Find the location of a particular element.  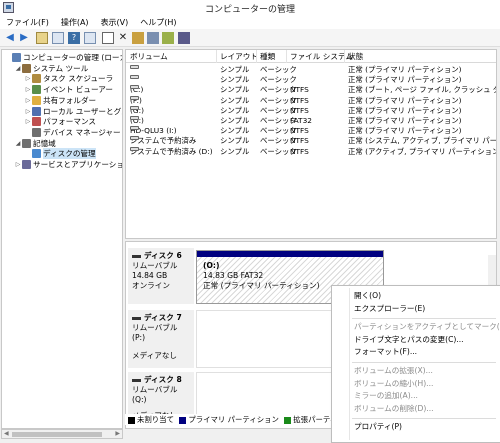

volume-list-header: ボリューム レイアウト 種類 ファイル システム 状態 is located at coordinates (311, 56).